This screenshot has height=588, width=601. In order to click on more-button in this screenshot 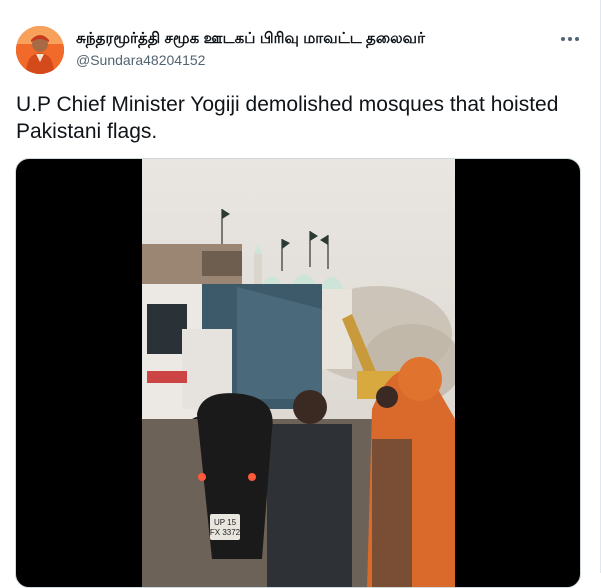, I will do `click(570, 39)`.